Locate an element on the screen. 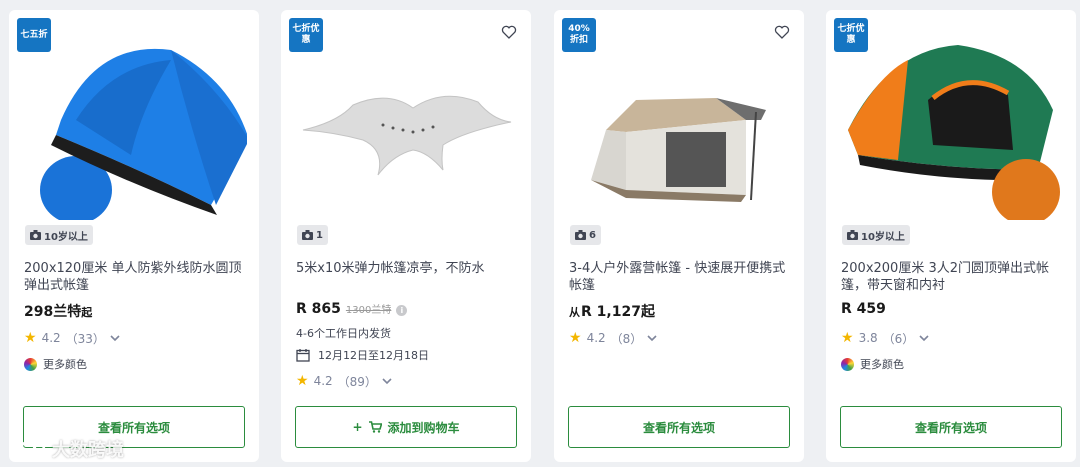 The height and width of the screenshot is (467, 1080). product-title: 200x120厘米 单人防紫外线防水圆顶弹出式帐篷 is located at coordinates (135, 277).